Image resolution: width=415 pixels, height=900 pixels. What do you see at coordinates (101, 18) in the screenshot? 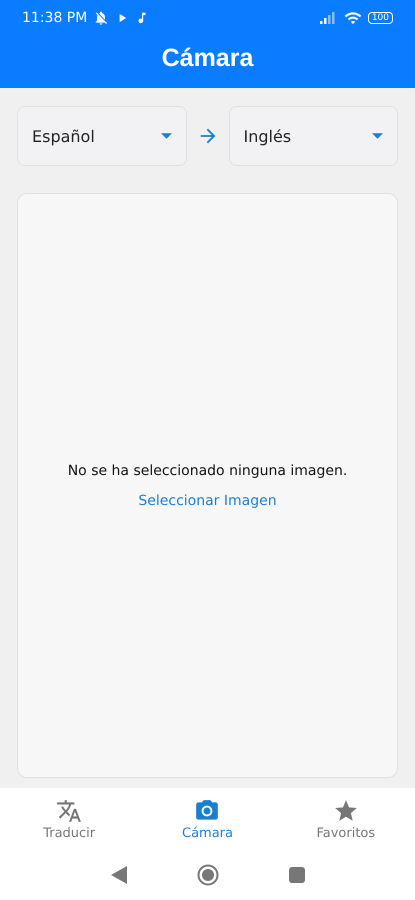
I see `notifications-off-icon` at bounding box center [101, 18].